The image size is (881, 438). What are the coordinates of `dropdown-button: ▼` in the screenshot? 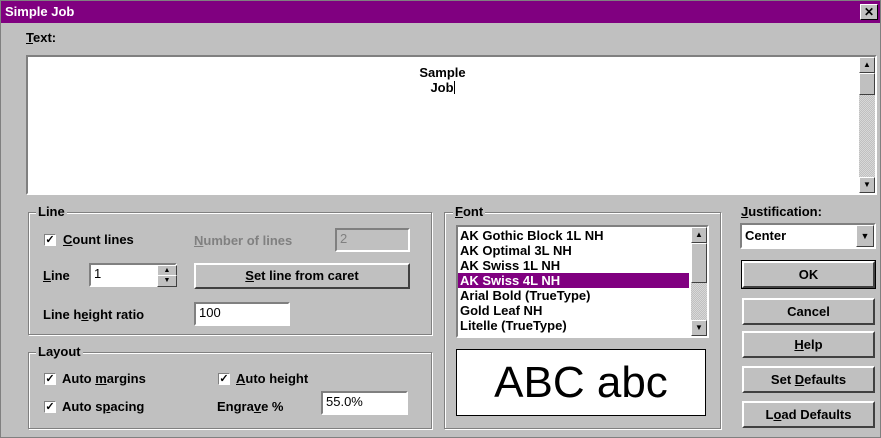 It's located at (865, 236).